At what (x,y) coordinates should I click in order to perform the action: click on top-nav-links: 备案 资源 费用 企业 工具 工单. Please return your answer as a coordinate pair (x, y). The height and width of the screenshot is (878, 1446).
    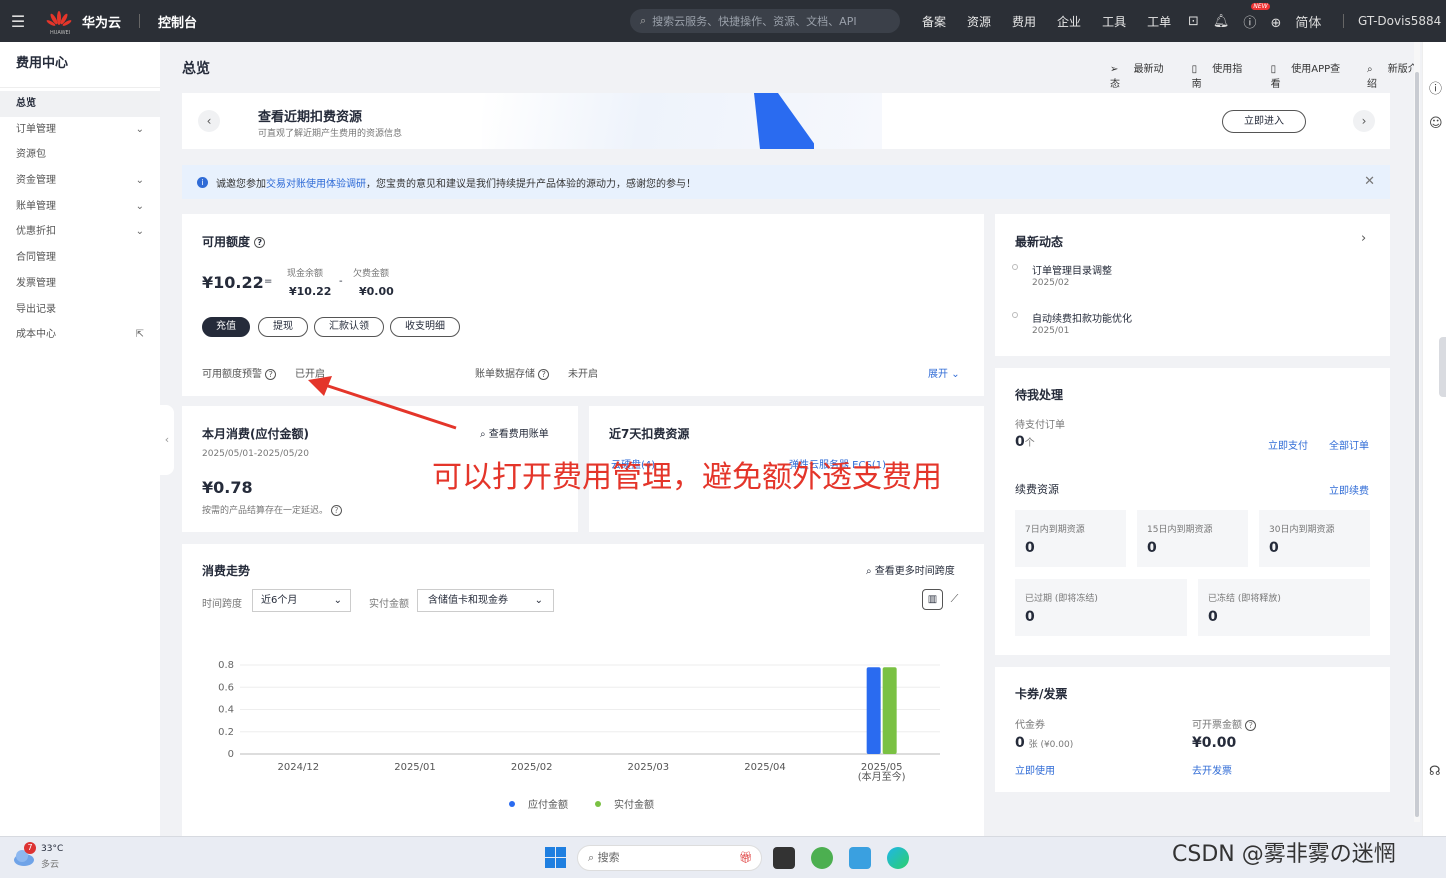
    Looking at the image, I should click on (1057, 21).